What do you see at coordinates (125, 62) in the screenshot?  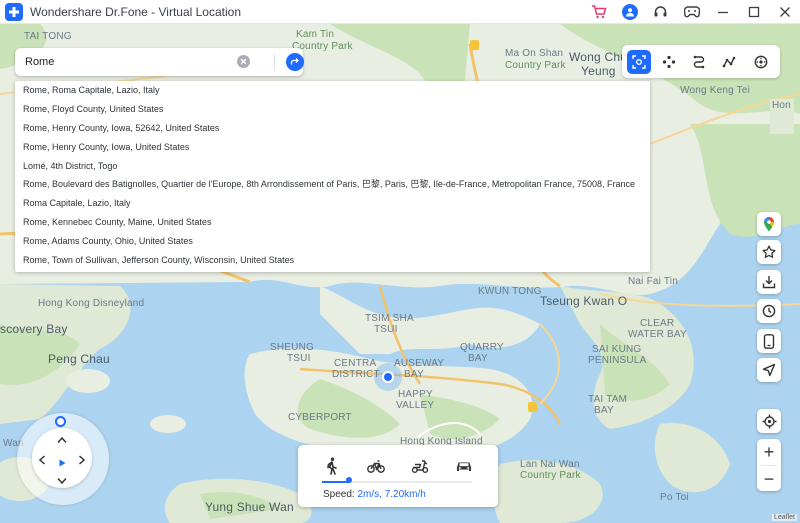 I see `search-input` at bounding box center [125, 62].